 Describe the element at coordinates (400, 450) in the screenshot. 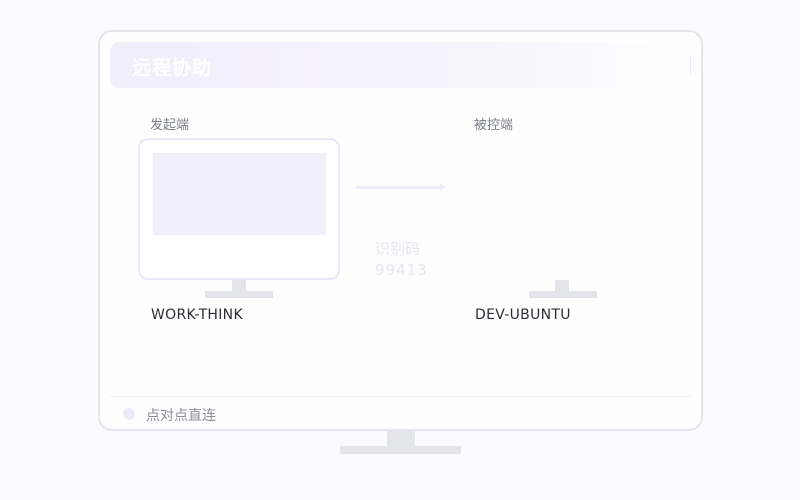

I see `monitor-stand-base` at that location.